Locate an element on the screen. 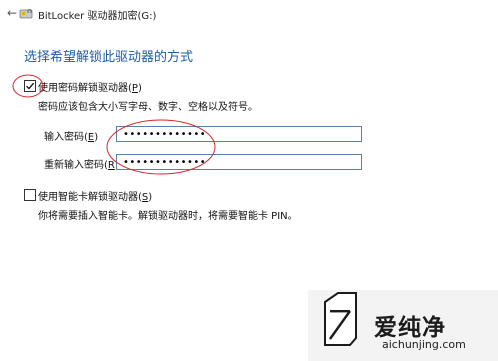  window-title: BitLocker 驱动器加密(G:) is located at coordinates (97, 16).